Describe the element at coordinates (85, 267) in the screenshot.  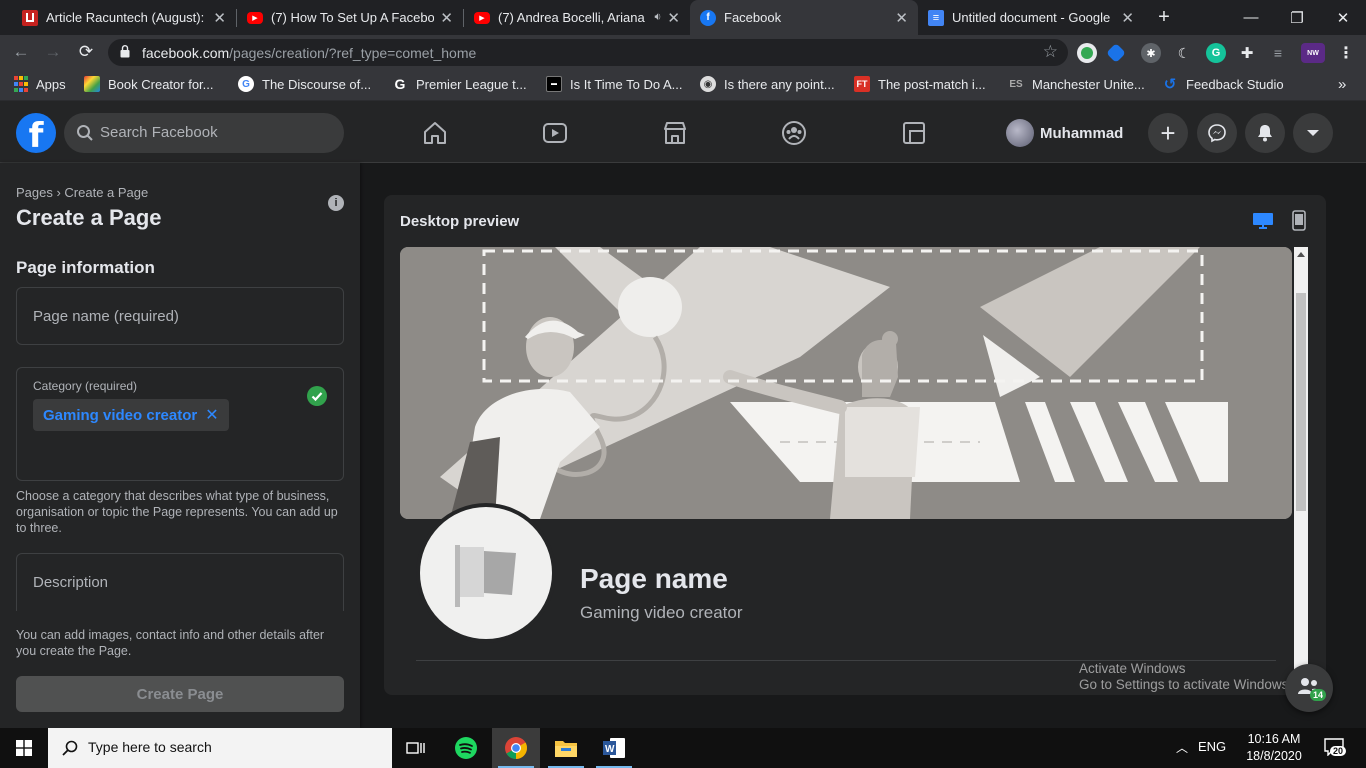
I see `section-title: Page information` at that location.